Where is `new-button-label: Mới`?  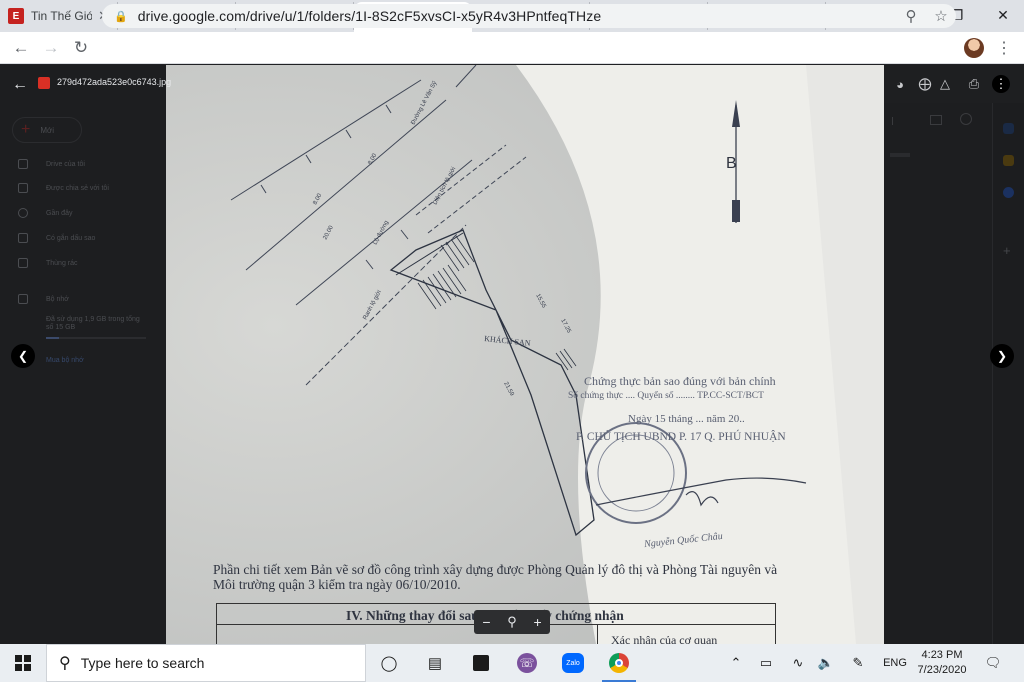 new-button-label: Mới is located at coordinates (47, 130).